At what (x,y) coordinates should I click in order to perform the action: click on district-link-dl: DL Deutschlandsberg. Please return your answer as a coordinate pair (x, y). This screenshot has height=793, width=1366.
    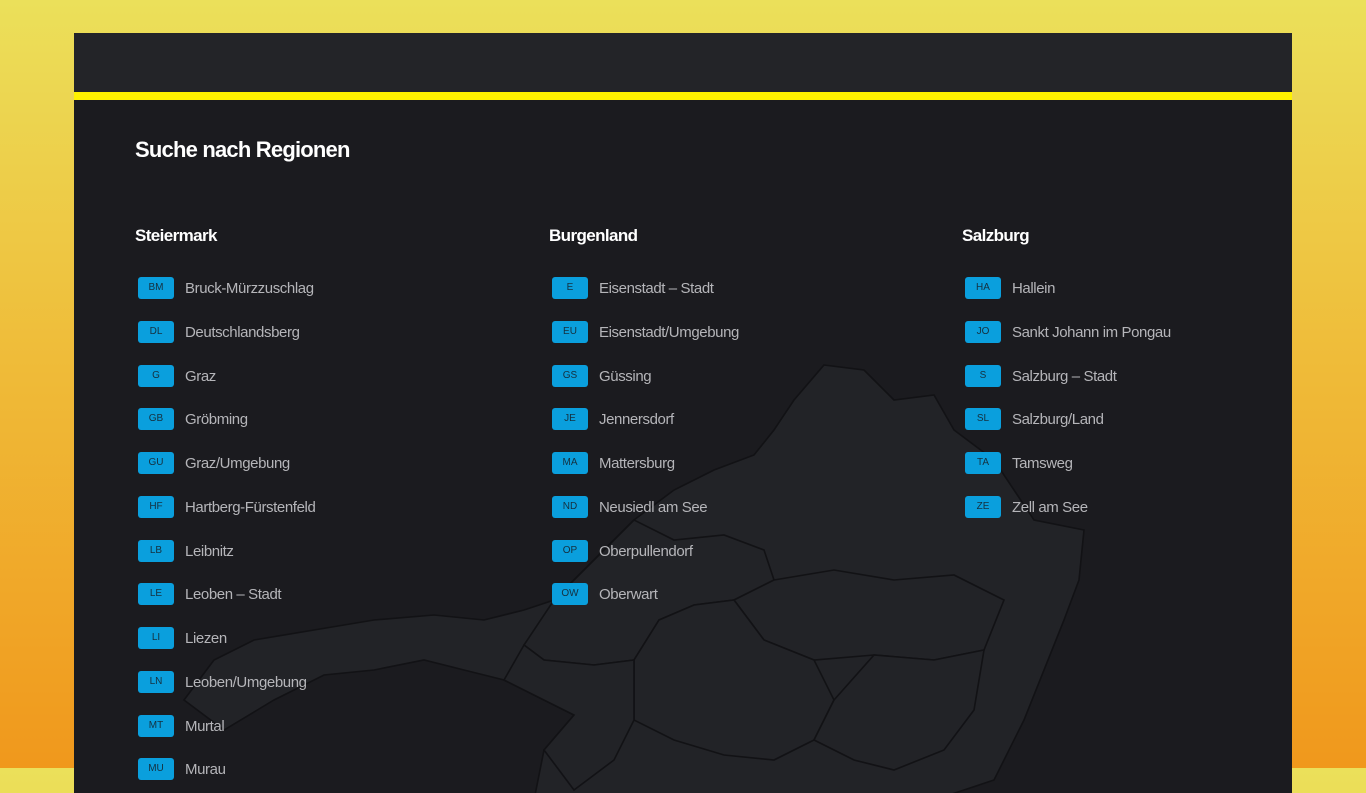
    Looking at the image, I should click on (217, 332).